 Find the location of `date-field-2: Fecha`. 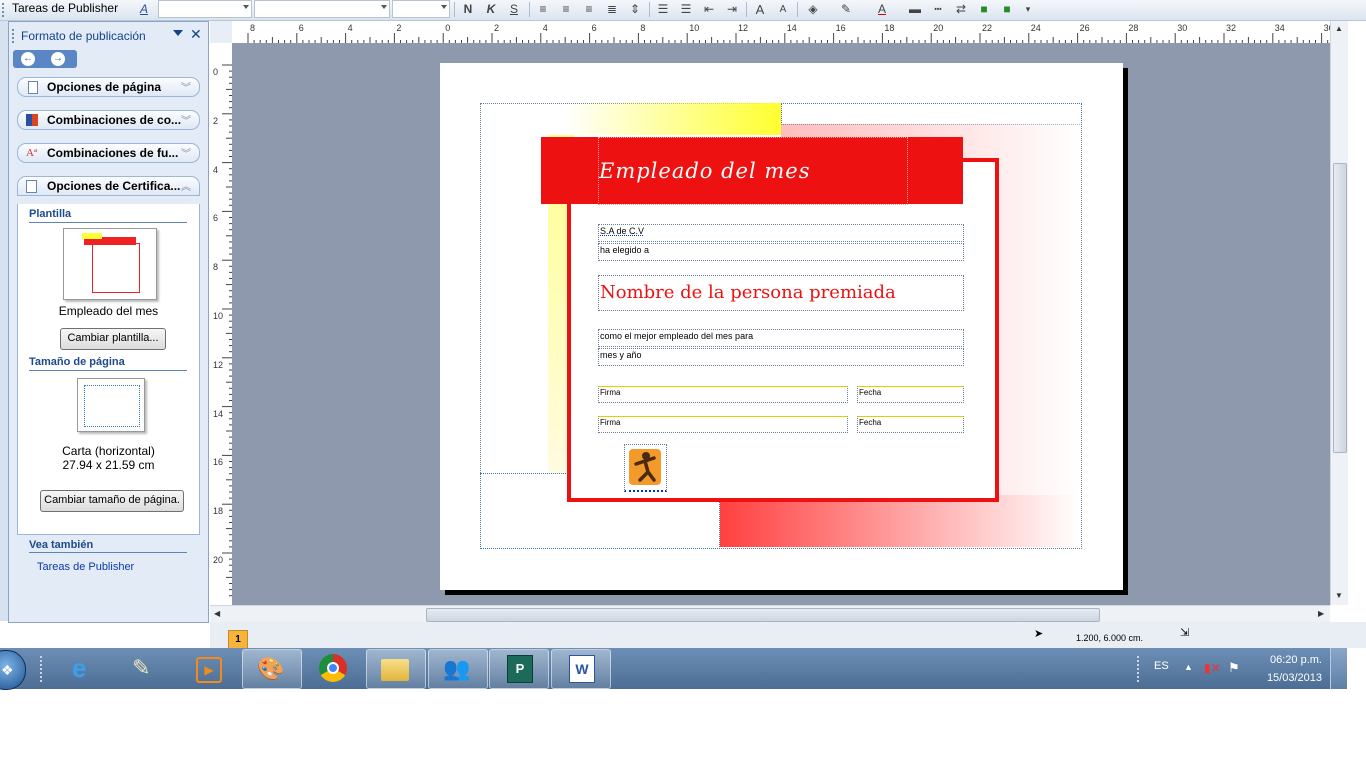

date-field-2: Fecha is located at coordinates (910, 424).